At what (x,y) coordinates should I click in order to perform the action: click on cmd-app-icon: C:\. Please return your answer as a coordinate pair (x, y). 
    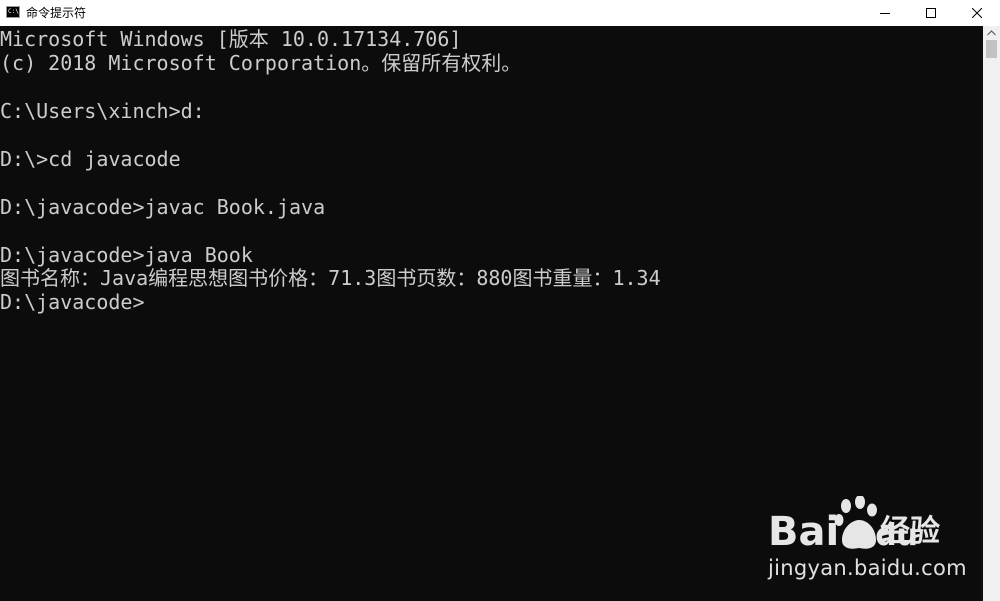
    Looking at the image, I should click on (13, 12).